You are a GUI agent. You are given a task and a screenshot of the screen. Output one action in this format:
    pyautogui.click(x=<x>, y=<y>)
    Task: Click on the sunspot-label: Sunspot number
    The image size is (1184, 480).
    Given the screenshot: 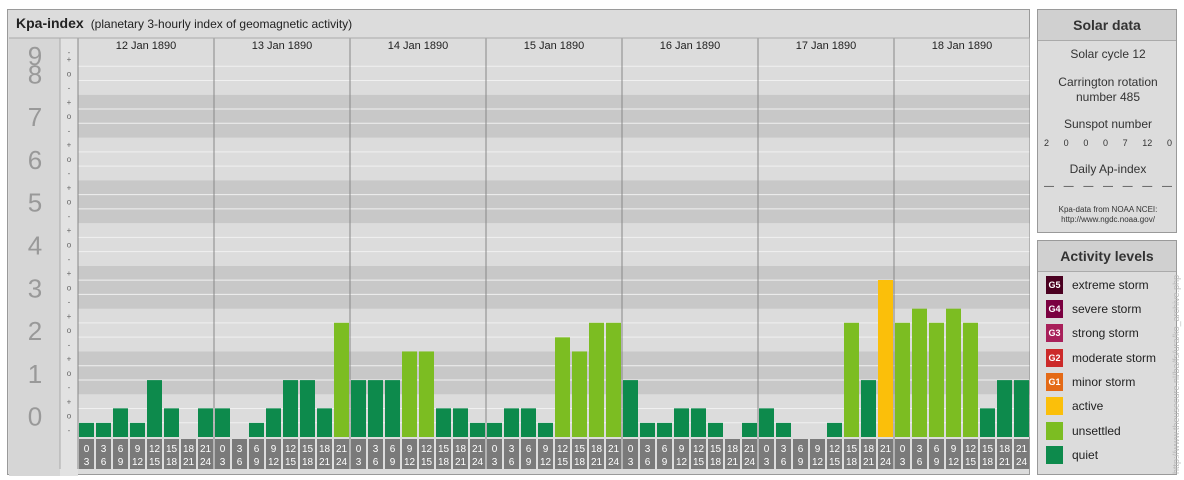 What is the action you would take?
    pyautogui.click(x=1108, y=124)
    